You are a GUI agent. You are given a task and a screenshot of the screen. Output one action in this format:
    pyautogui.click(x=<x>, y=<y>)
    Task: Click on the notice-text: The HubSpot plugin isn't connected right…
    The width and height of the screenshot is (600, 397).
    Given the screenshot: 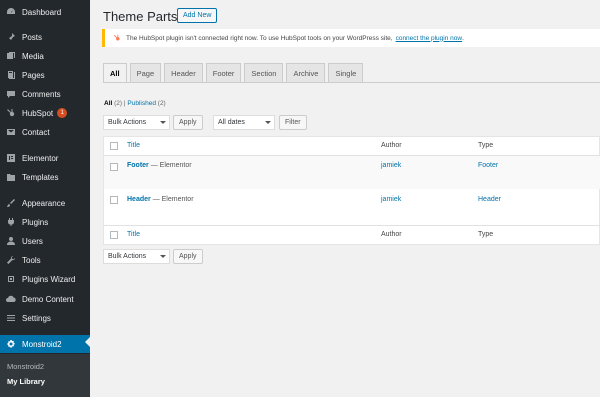 What is the action you would take?
    pyautogui.click(x=259, y=38)
    